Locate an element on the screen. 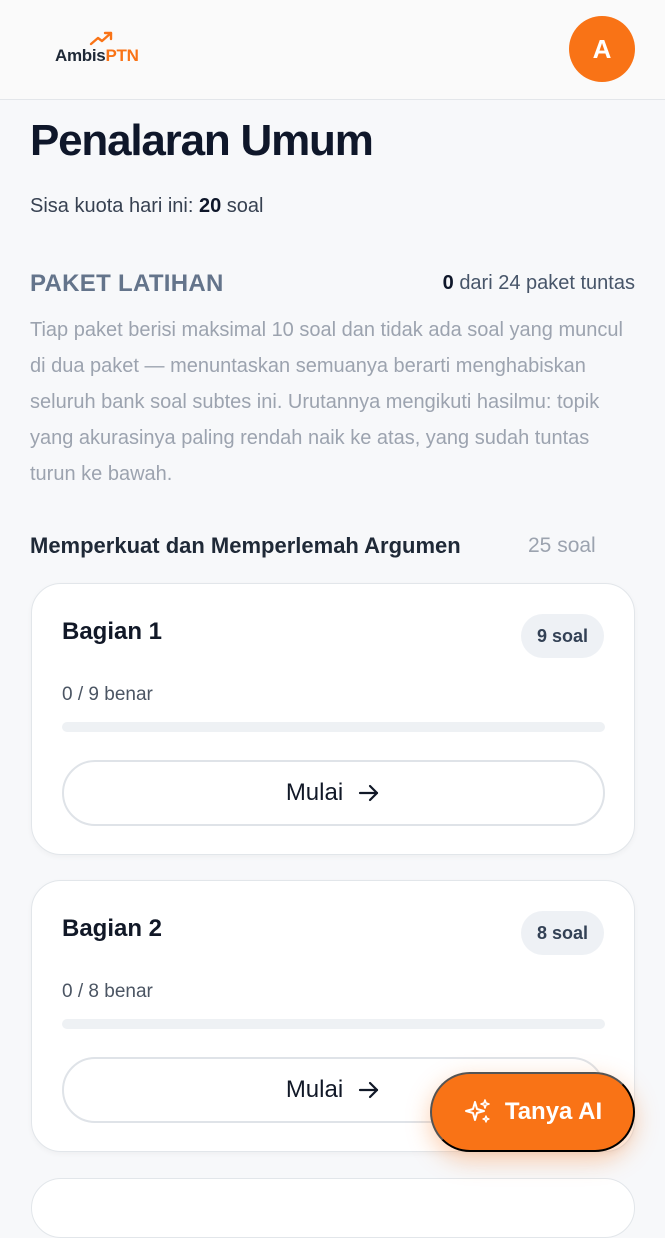 Image resolution: width=665 pixels, height=1238 pixels. score-text: 0 / 9 benar is located at coordinates (107, 694).